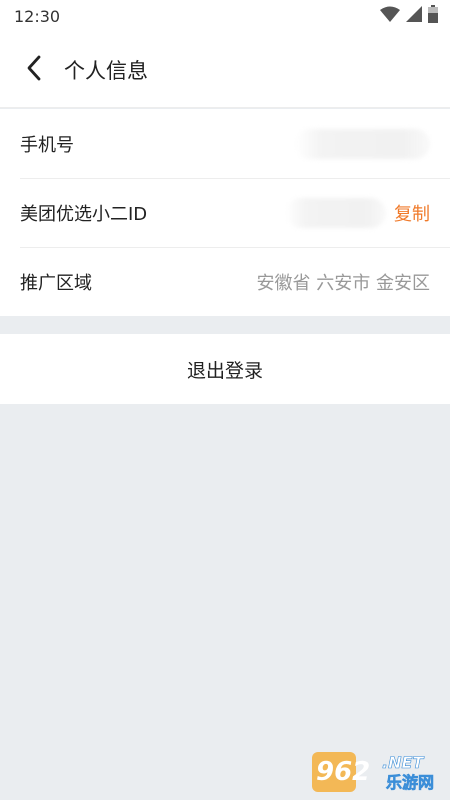 The height and width of the screenshot is (800, 450). Describe the element at coordinates (37, 16) in the screenshot. I see `status-time: 12:30` at that location.